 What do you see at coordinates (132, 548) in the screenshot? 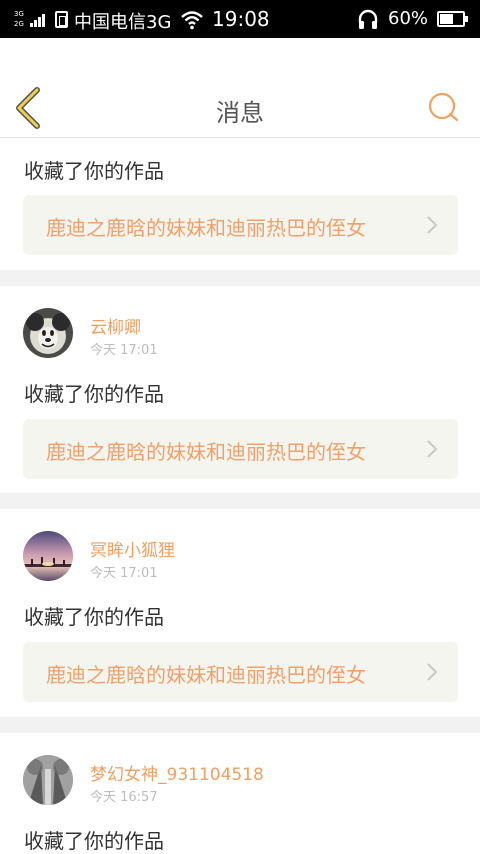
I see `username: 冥眸小狐狸` at bounding box center [132, 548].